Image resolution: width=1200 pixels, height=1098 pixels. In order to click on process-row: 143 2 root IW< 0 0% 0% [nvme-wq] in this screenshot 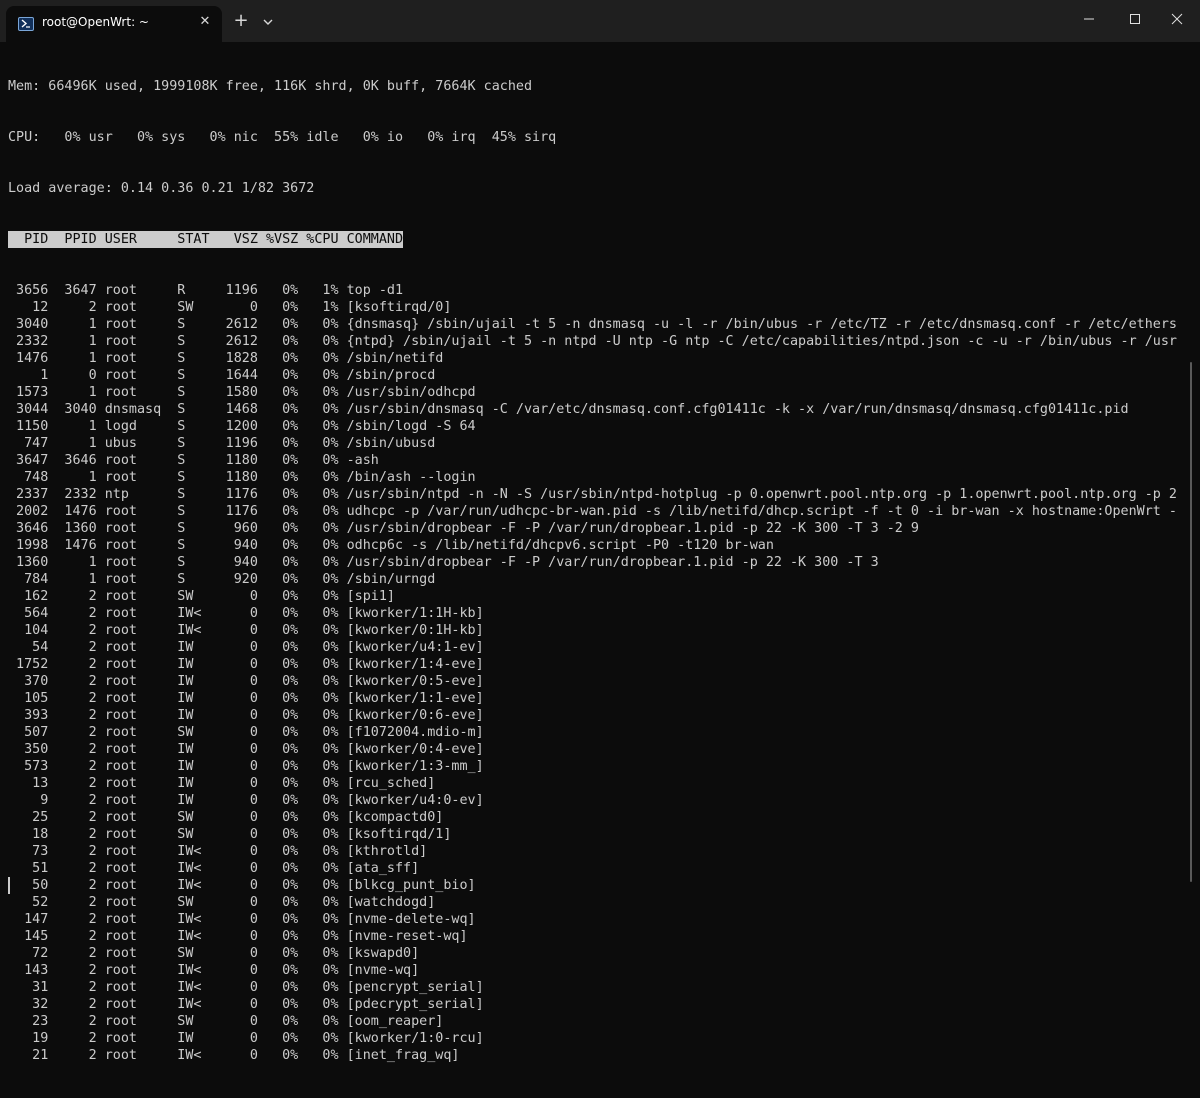, I will do `click(214, 970)`.